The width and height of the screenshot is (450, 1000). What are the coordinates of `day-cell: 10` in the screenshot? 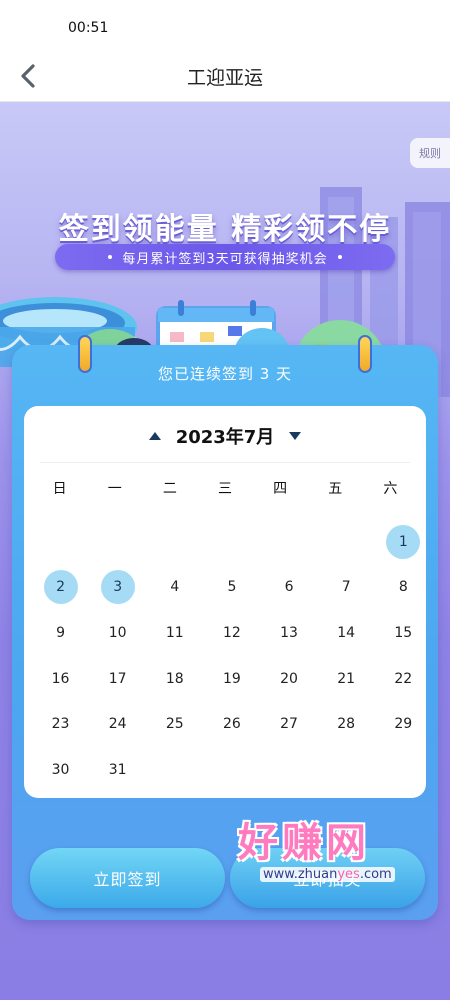 It's located at (117, 633).